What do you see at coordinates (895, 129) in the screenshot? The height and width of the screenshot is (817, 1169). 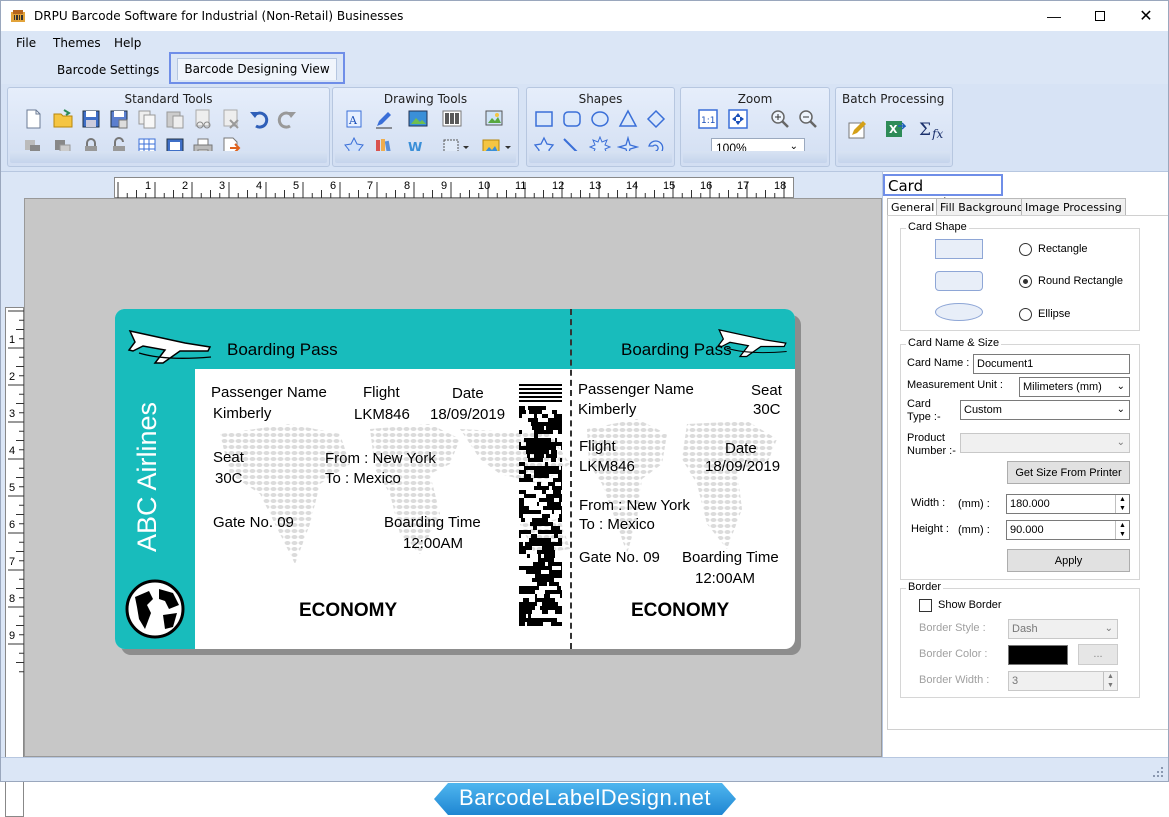 I see `excel-import-icon: X` at bounding box center [895, 129].